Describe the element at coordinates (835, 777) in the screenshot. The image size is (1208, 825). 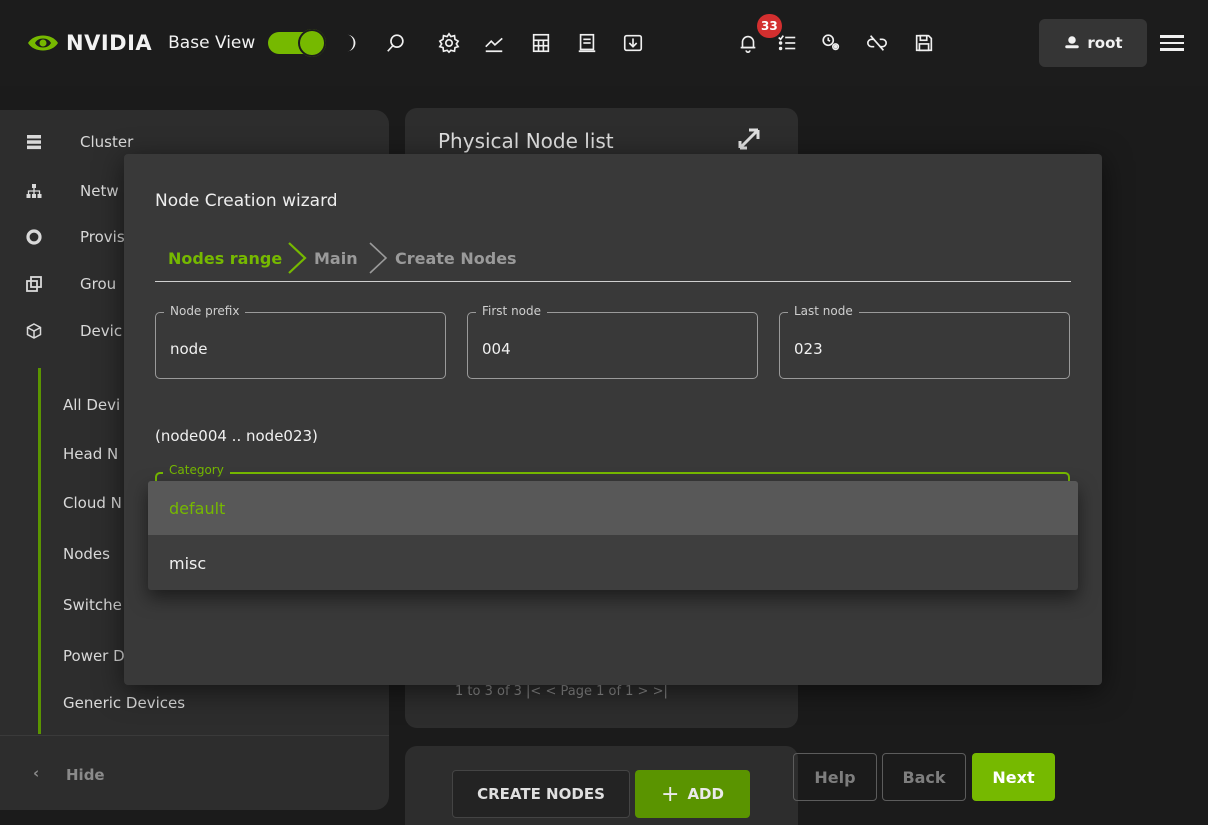
I see `help-button: Help` at that location.